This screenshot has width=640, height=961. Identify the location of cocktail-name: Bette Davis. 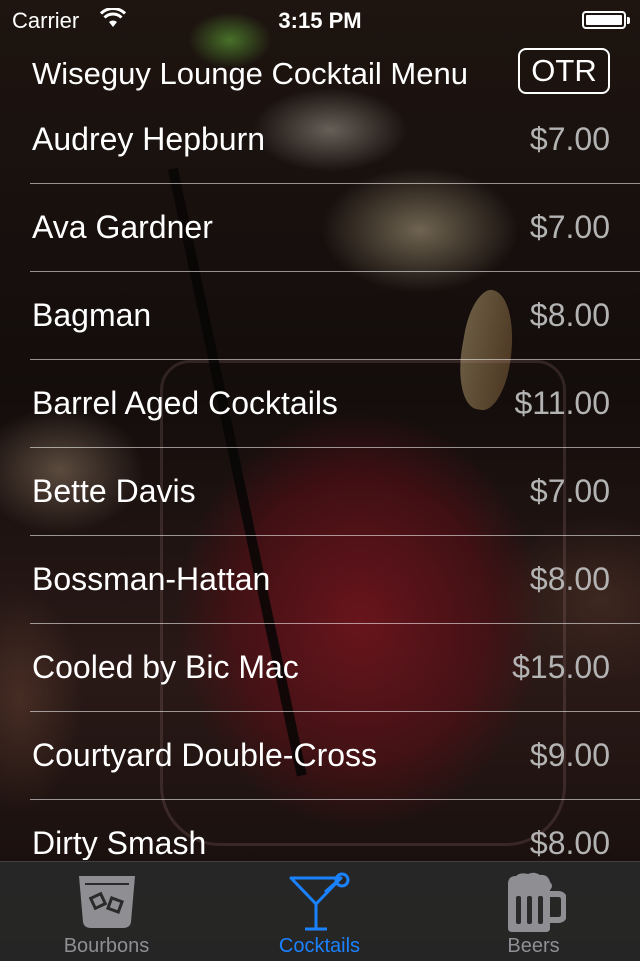
(114, 491).